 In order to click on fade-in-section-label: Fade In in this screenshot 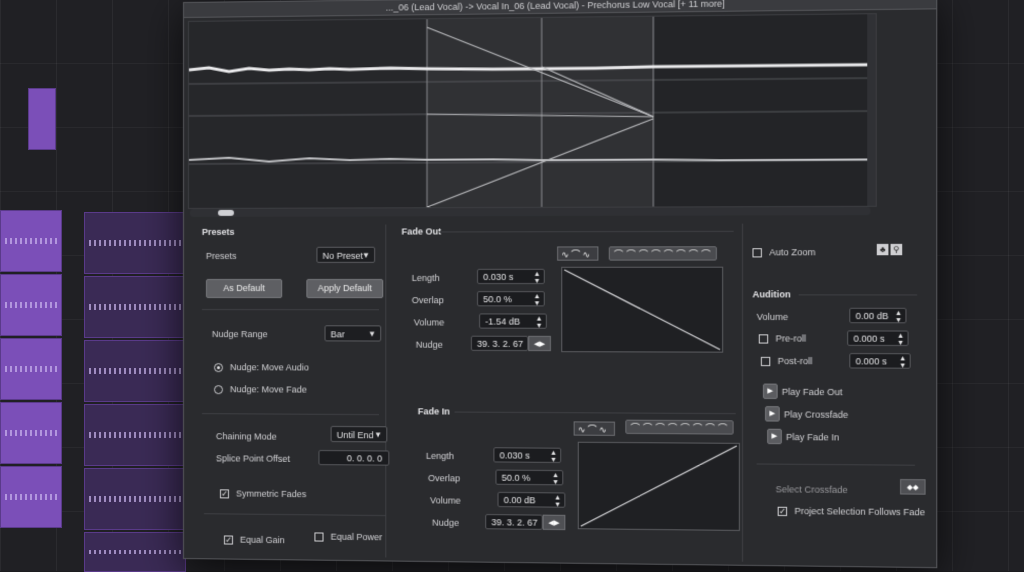, I will do `click(433, 411)`.